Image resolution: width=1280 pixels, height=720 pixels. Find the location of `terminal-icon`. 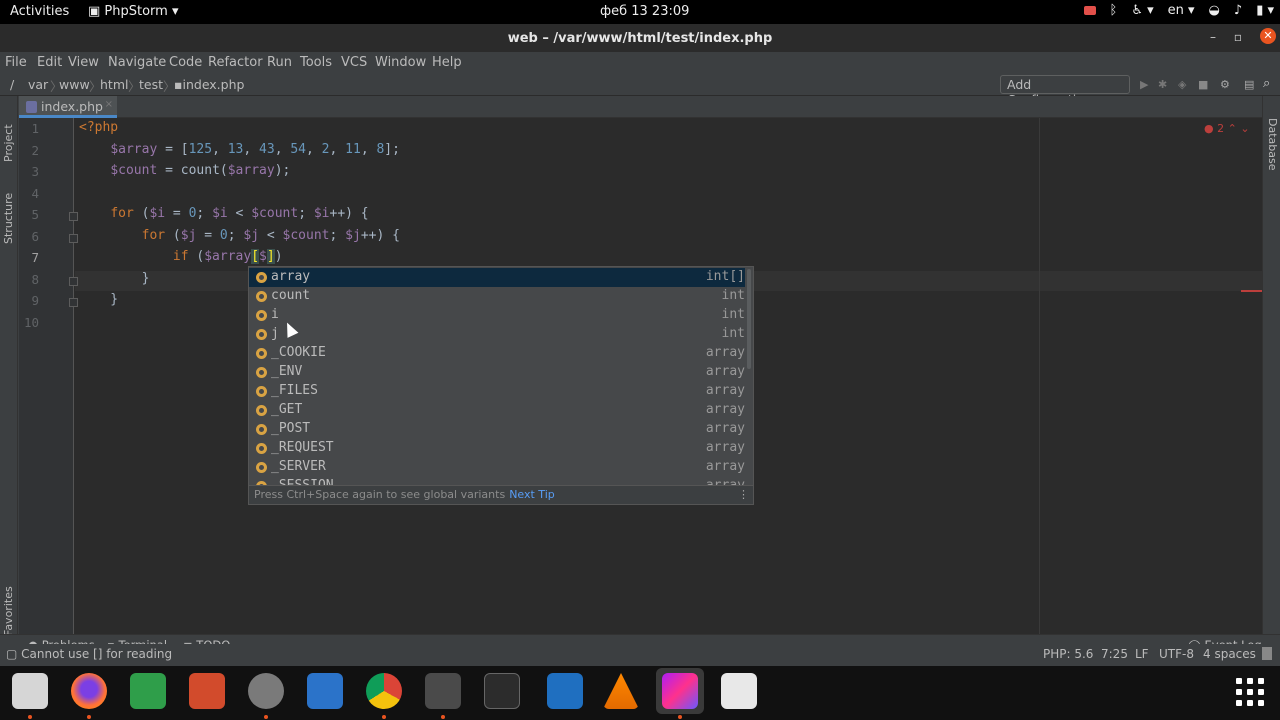

terminal-icon is located at coordinates (502, 691).